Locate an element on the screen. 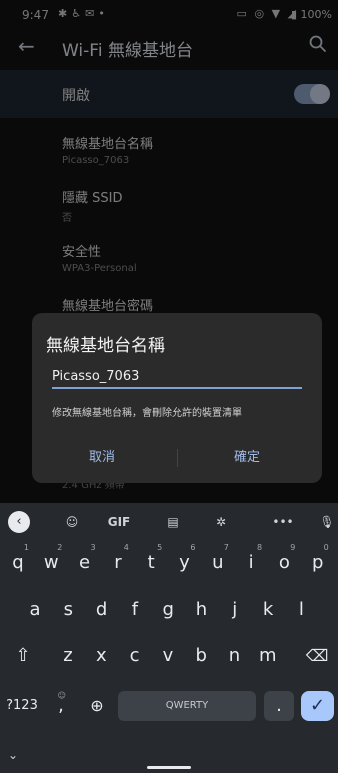 The height and width of the screenshot is (773, 338). key-w: 2w is located at coordinates (51, 563).